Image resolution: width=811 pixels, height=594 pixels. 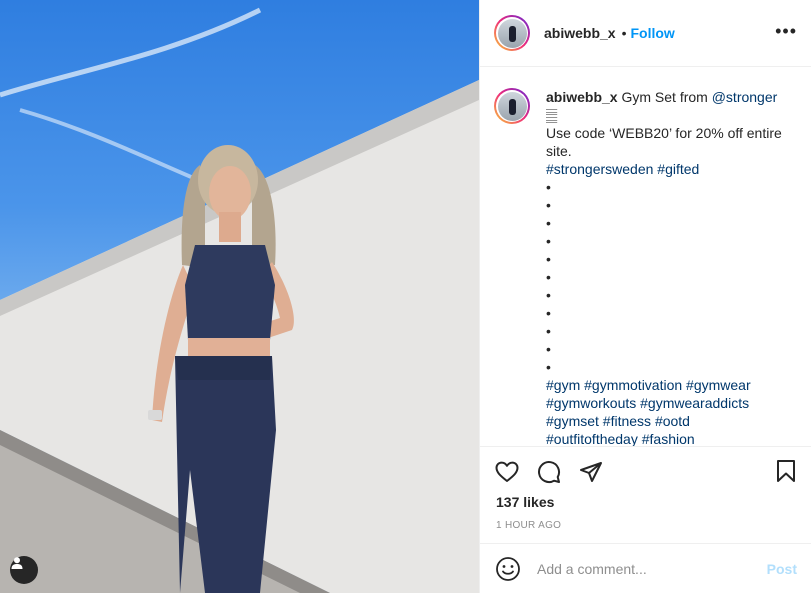 I want to click on comment-input, so click(x=647, y=569).